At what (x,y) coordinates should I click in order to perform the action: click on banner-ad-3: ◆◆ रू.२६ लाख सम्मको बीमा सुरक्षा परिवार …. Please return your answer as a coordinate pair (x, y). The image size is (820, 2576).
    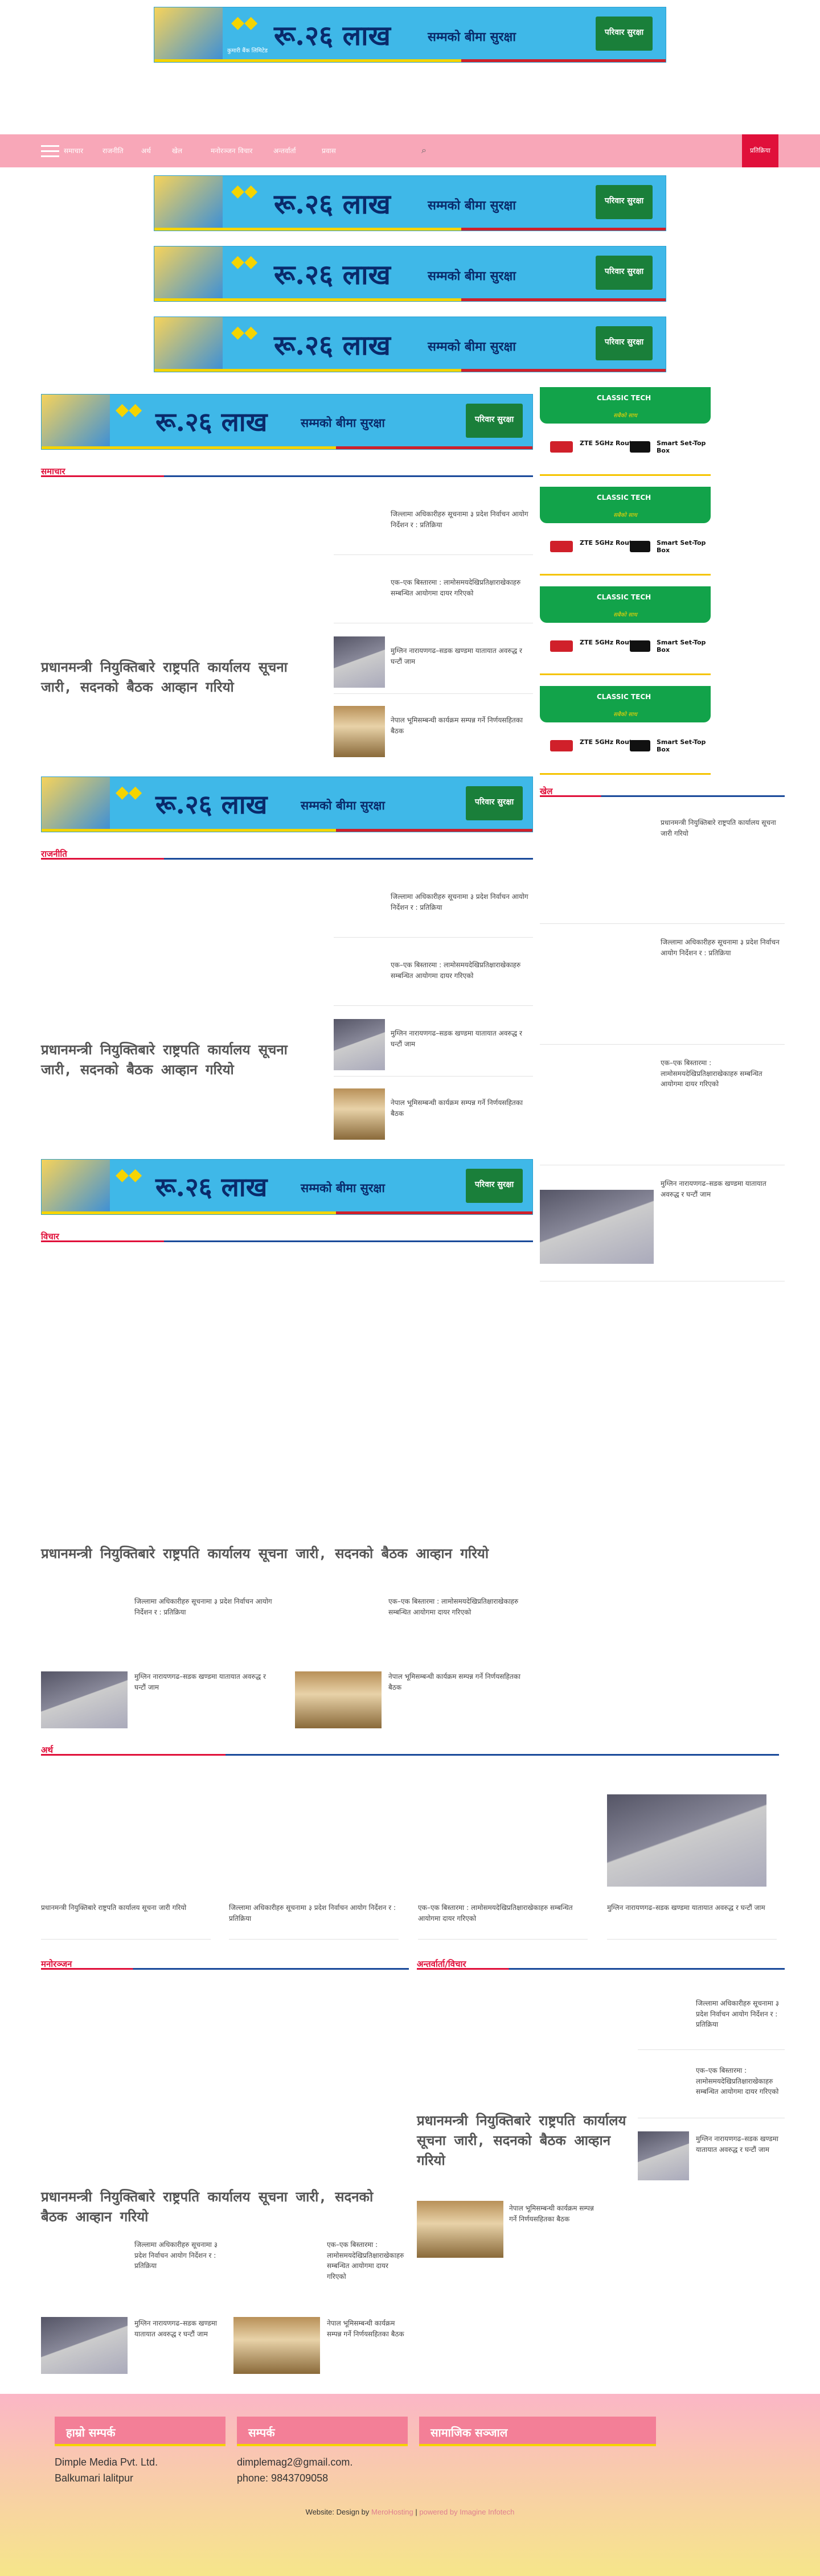
    Looking at the image, I should click on (410, 344).